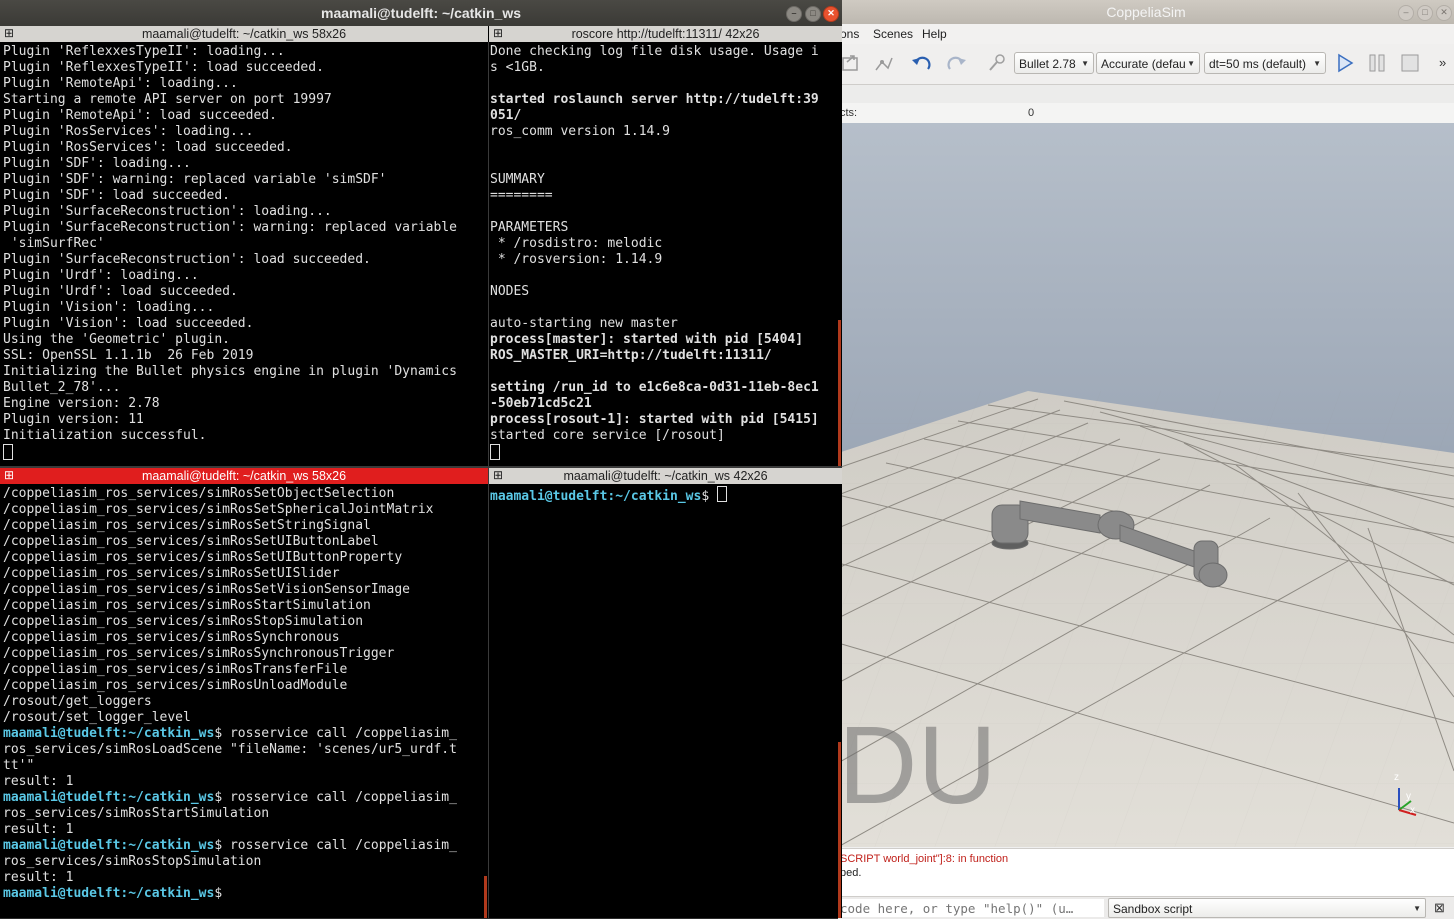 The image size is (1454, 919). I want to click on redo-icon, so click(956, 63).